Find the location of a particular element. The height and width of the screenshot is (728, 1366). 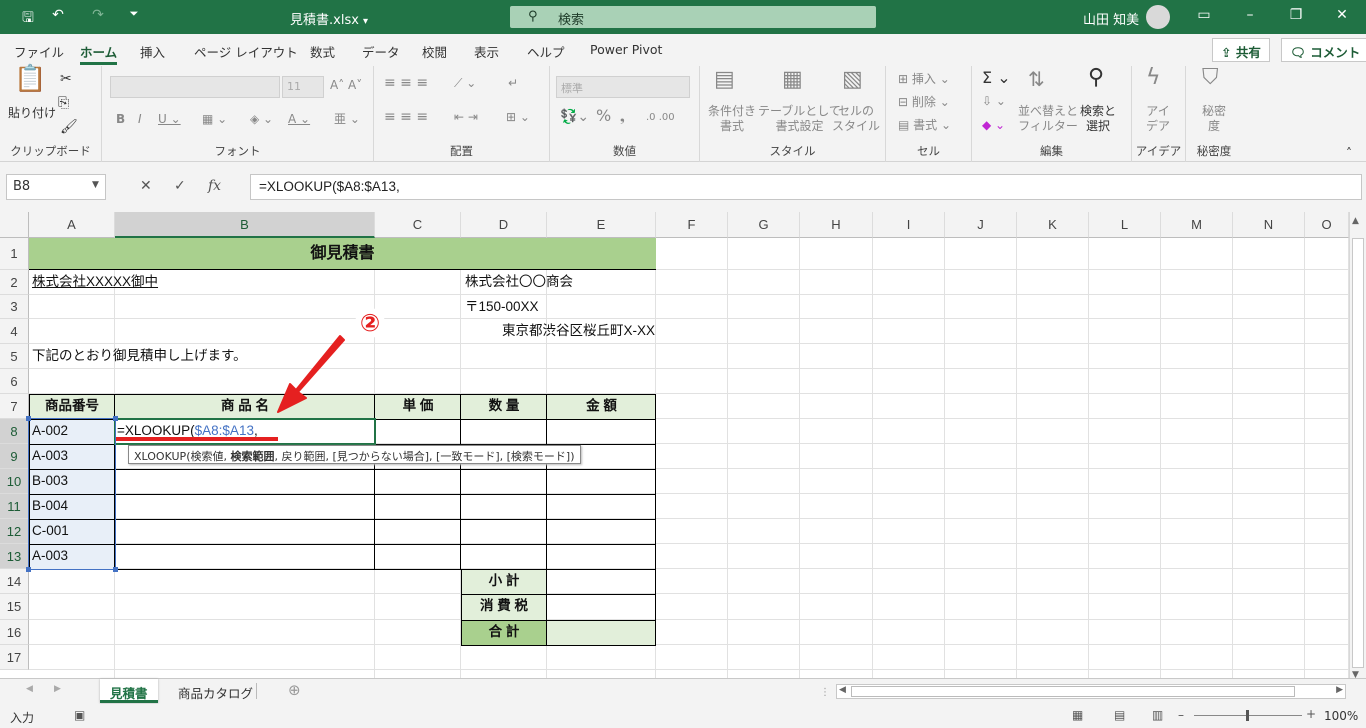

name-box-dropdown-icon: ▼ is located at coordinates (95, 185).